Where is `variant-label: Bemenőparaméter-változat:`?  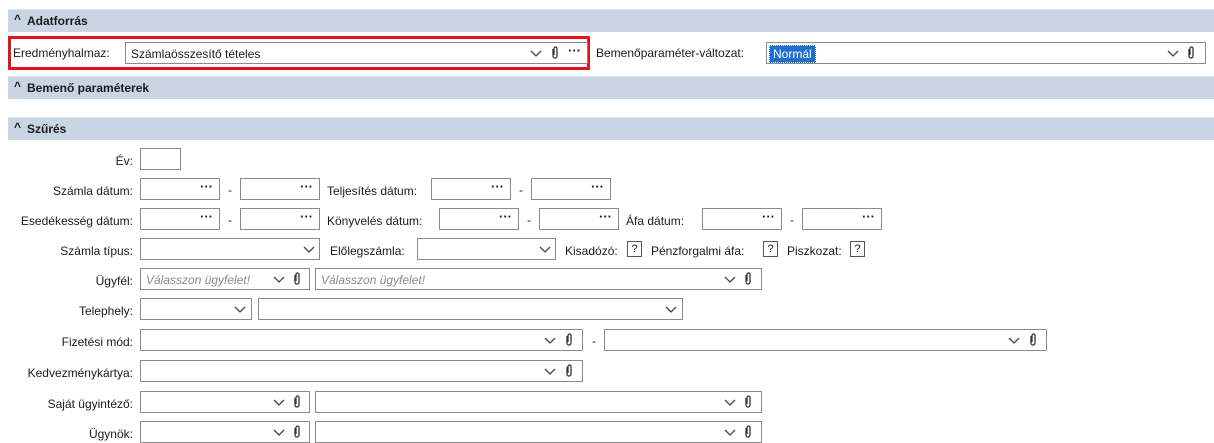 variant-label: Bemenőparaméter-változat: is located at coordinates (670, 53).